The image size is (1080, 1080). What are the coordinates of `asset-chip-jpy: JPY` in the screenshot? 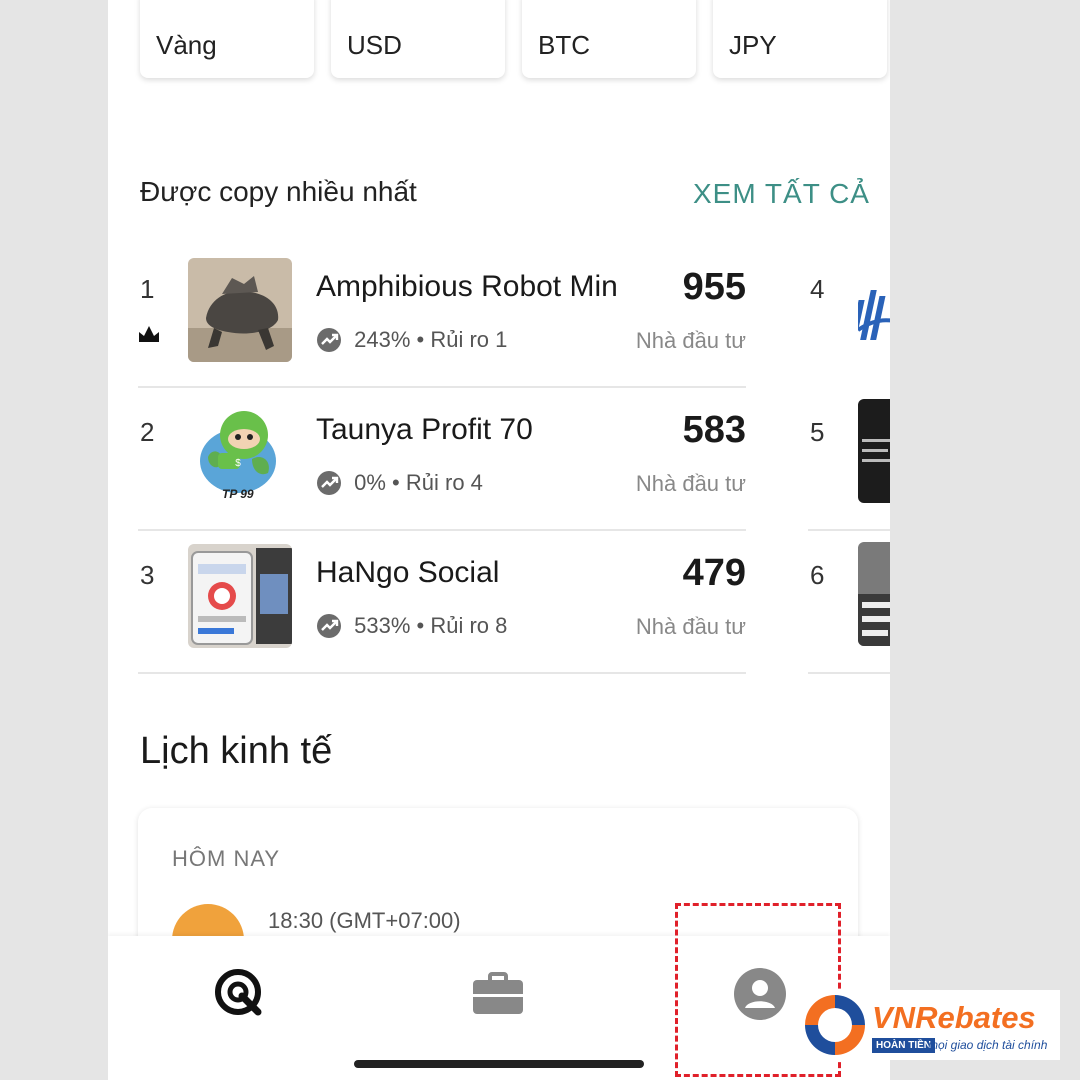 It's located at (800, 39).